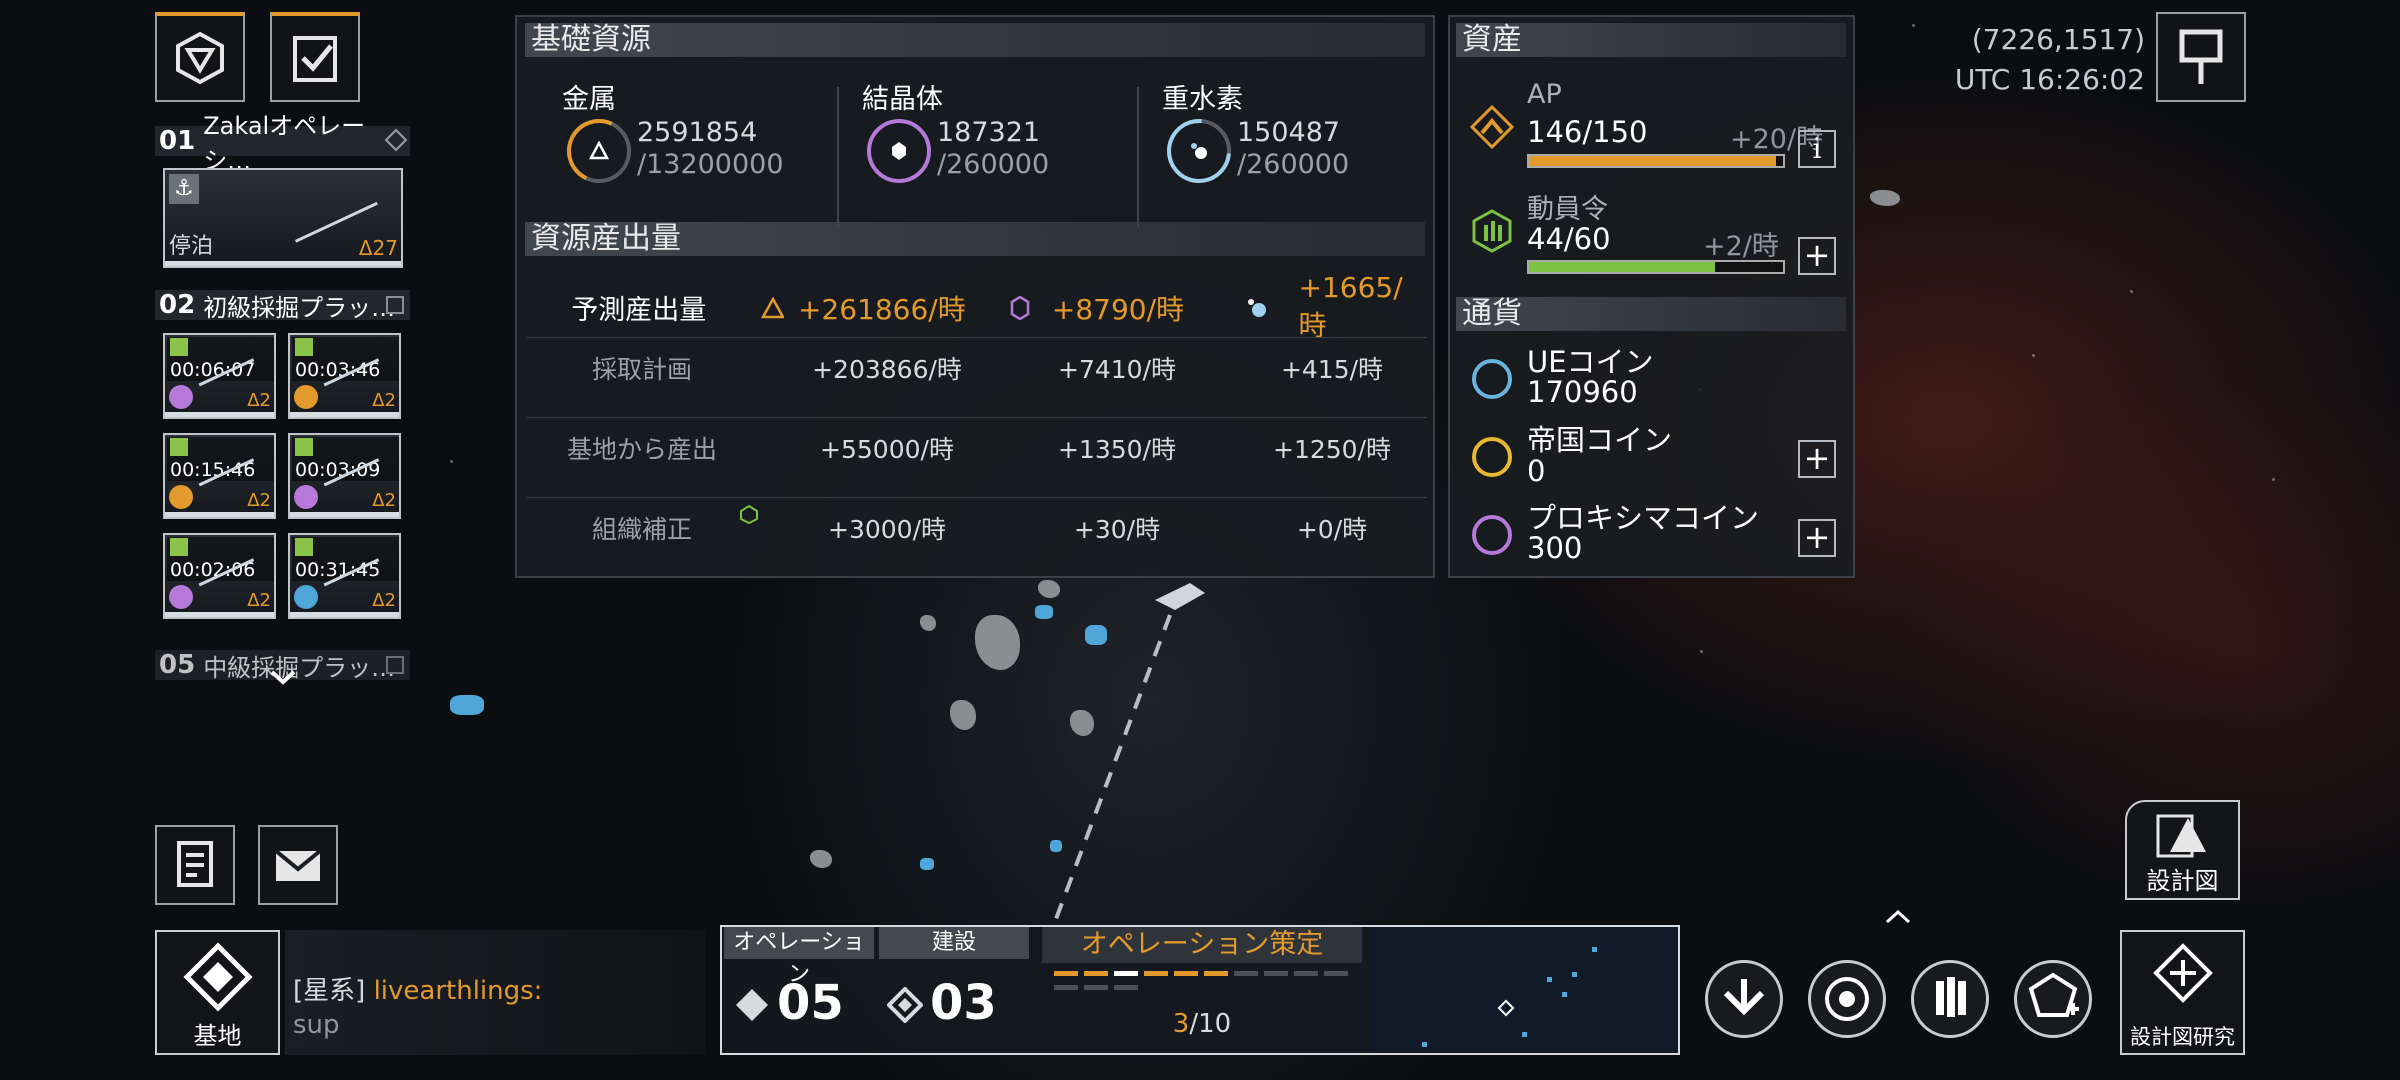 This screenshot has width=2400, height=1080. Describe the element at coordinates (458, 991) in the screenshot. I see `chat-user: livearthlings:` at that location.